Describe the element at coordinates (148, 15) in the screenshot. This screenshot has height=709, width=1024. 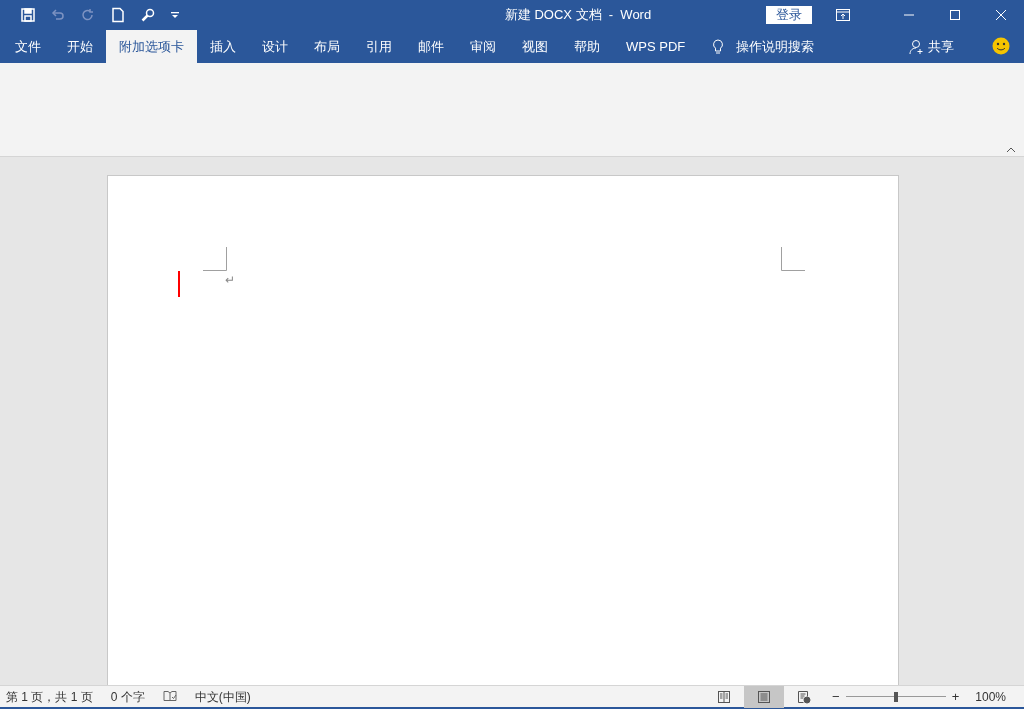
I see `search-icon` at that location.